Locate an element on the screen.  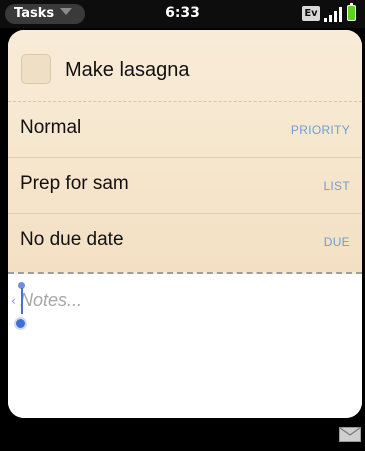
signal-bars-icon is located at coordinates (334, 14).